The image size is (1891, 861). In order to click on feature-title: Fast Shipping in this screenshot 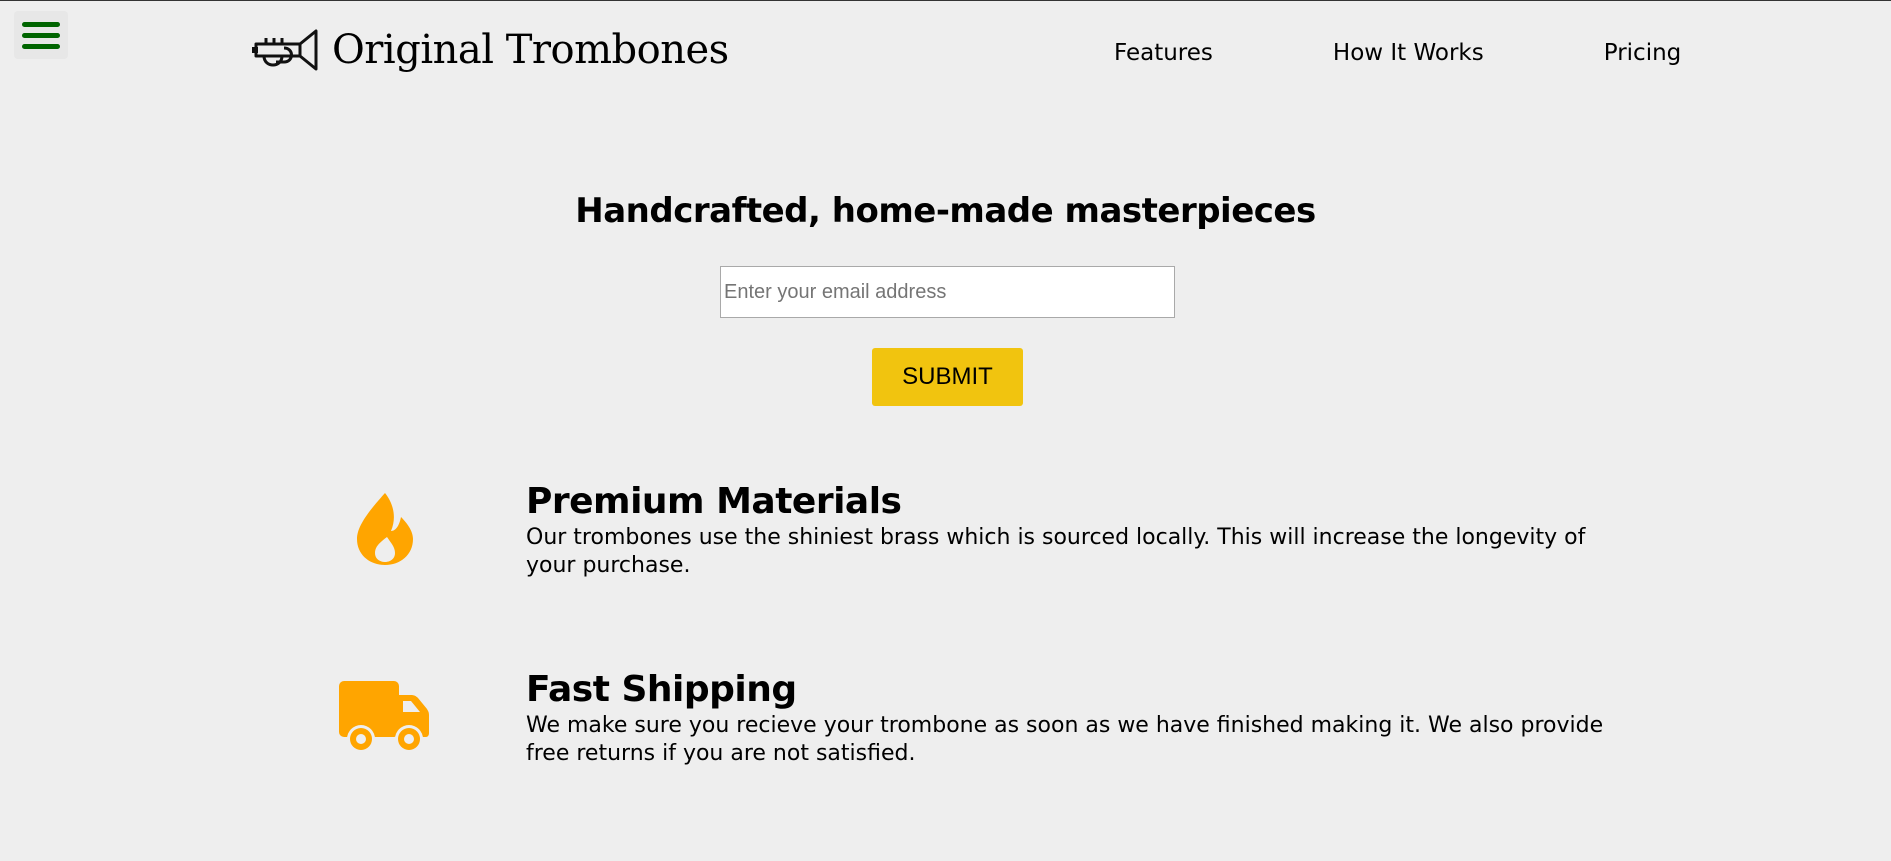, I will do `click(661, 689)`.